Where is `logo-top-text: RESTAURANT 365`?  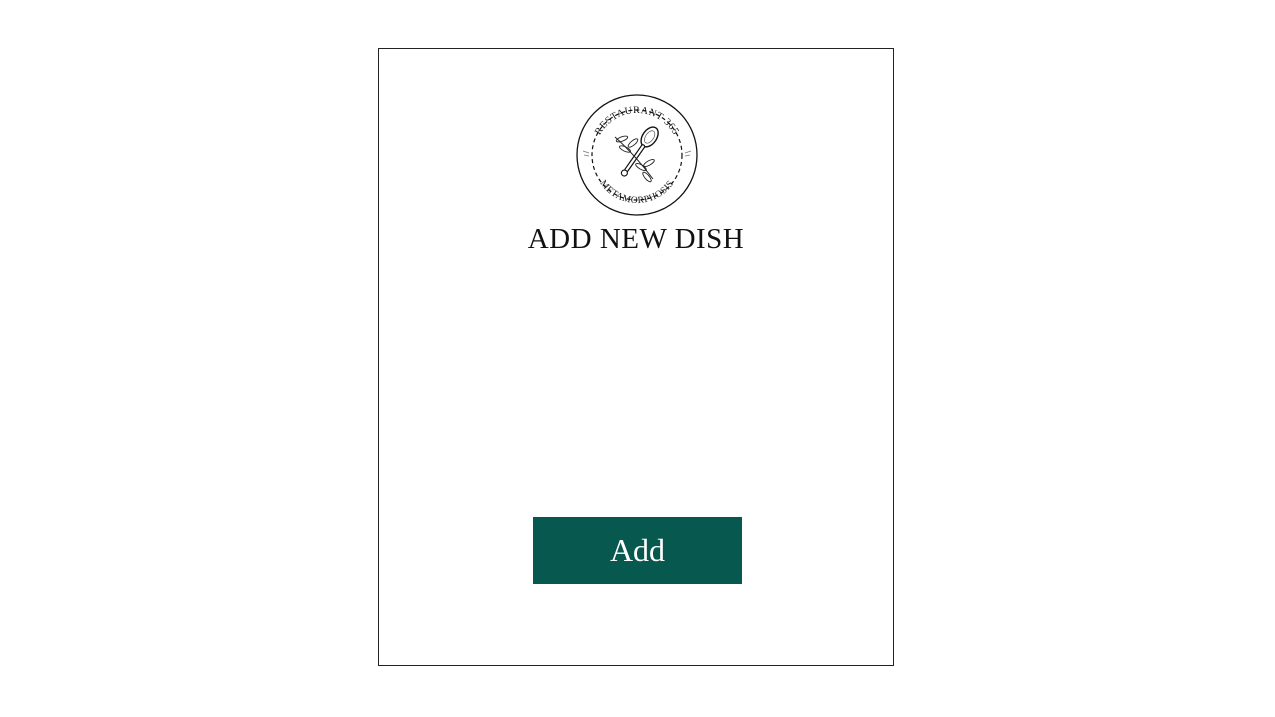 logo-top-text: RESTAURANT 365 is located at coordinates (637, 121).